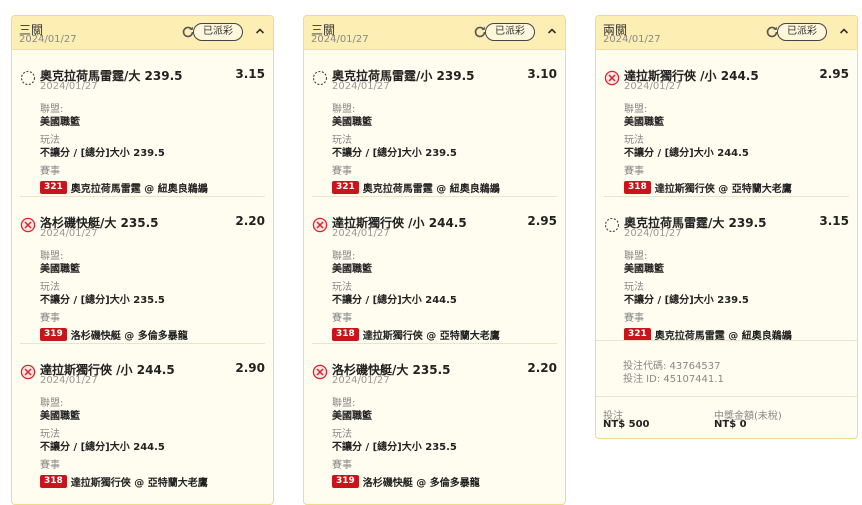  Describe the element at coordinates (673, 379) in the screenshot. I see `bet-id: 投注 ID: 45107441.1` at that location.